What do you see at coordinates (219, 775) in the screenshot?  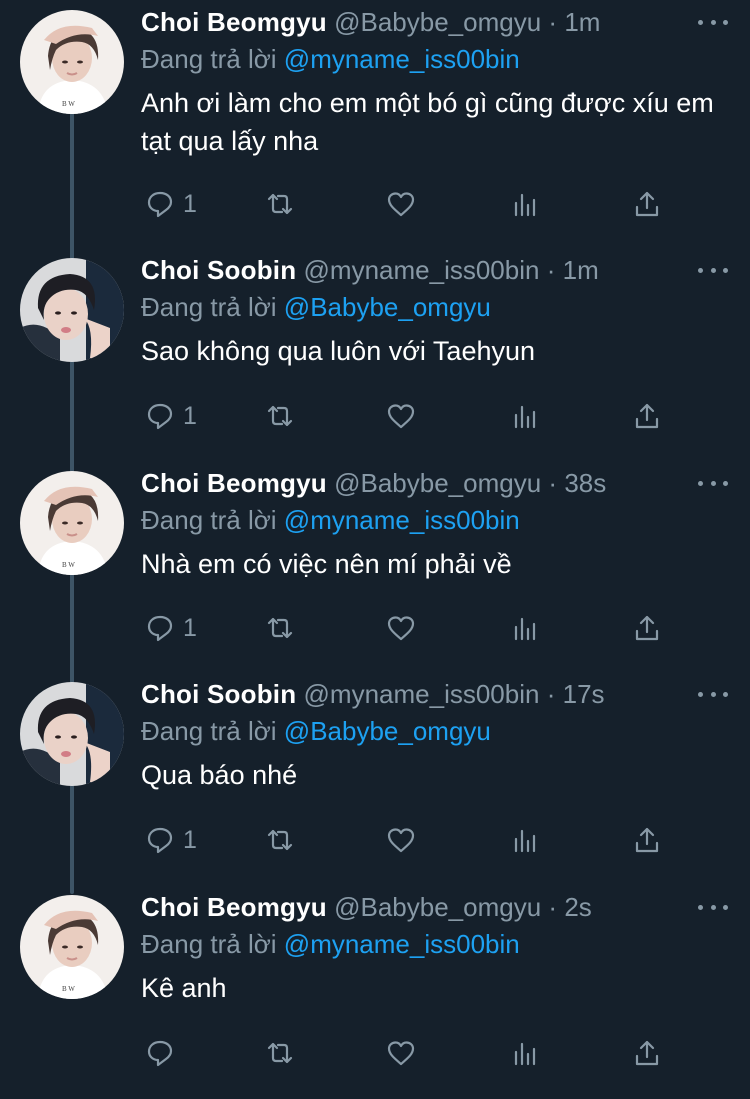 I see `tweet-text: Qua báo nhé` at bounding box center [219, 775].